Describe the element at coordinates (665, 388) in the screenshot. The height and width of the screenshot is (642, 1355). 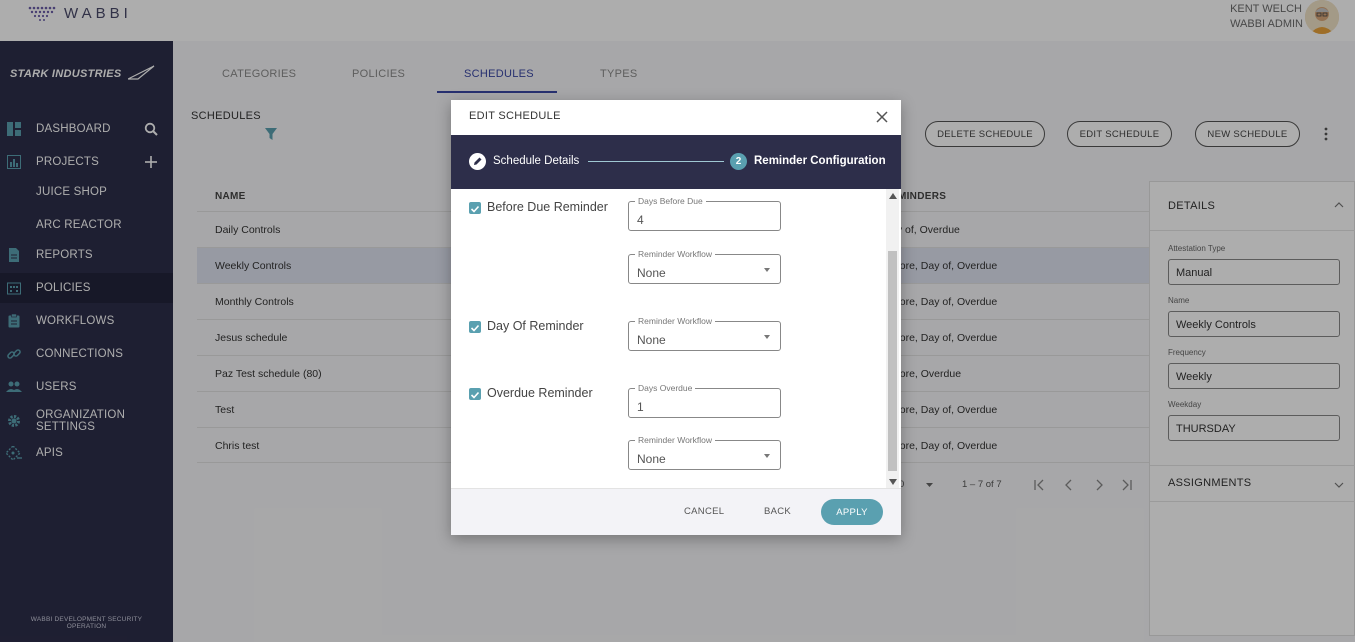
I see `field-legend: Days Overdue` at that location.